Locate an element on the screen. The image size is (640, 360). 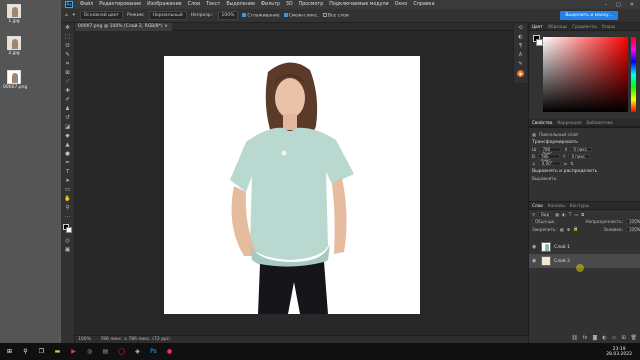
stamp-tool-icon: ♟ is located at coordinates (68, 109).